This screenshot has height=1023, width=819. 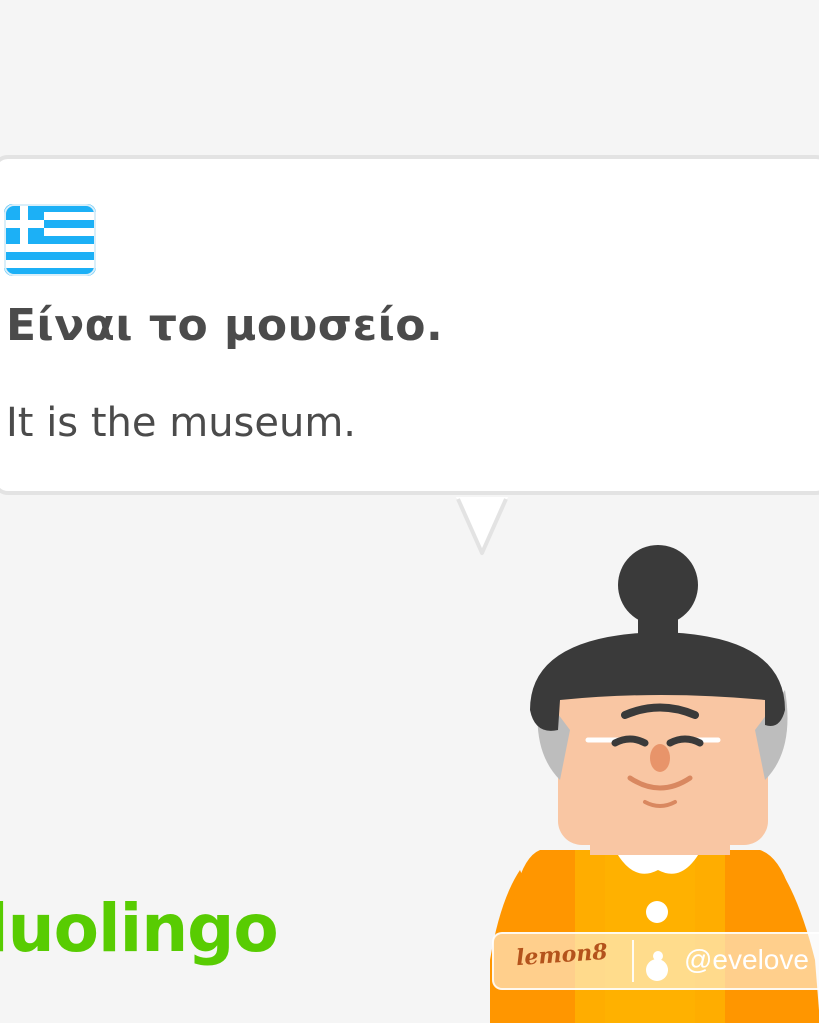 What do you see at coordinates (50, 240) in the screenshot?
I see `greek-flag-icon` at bounding box center [50, 240].